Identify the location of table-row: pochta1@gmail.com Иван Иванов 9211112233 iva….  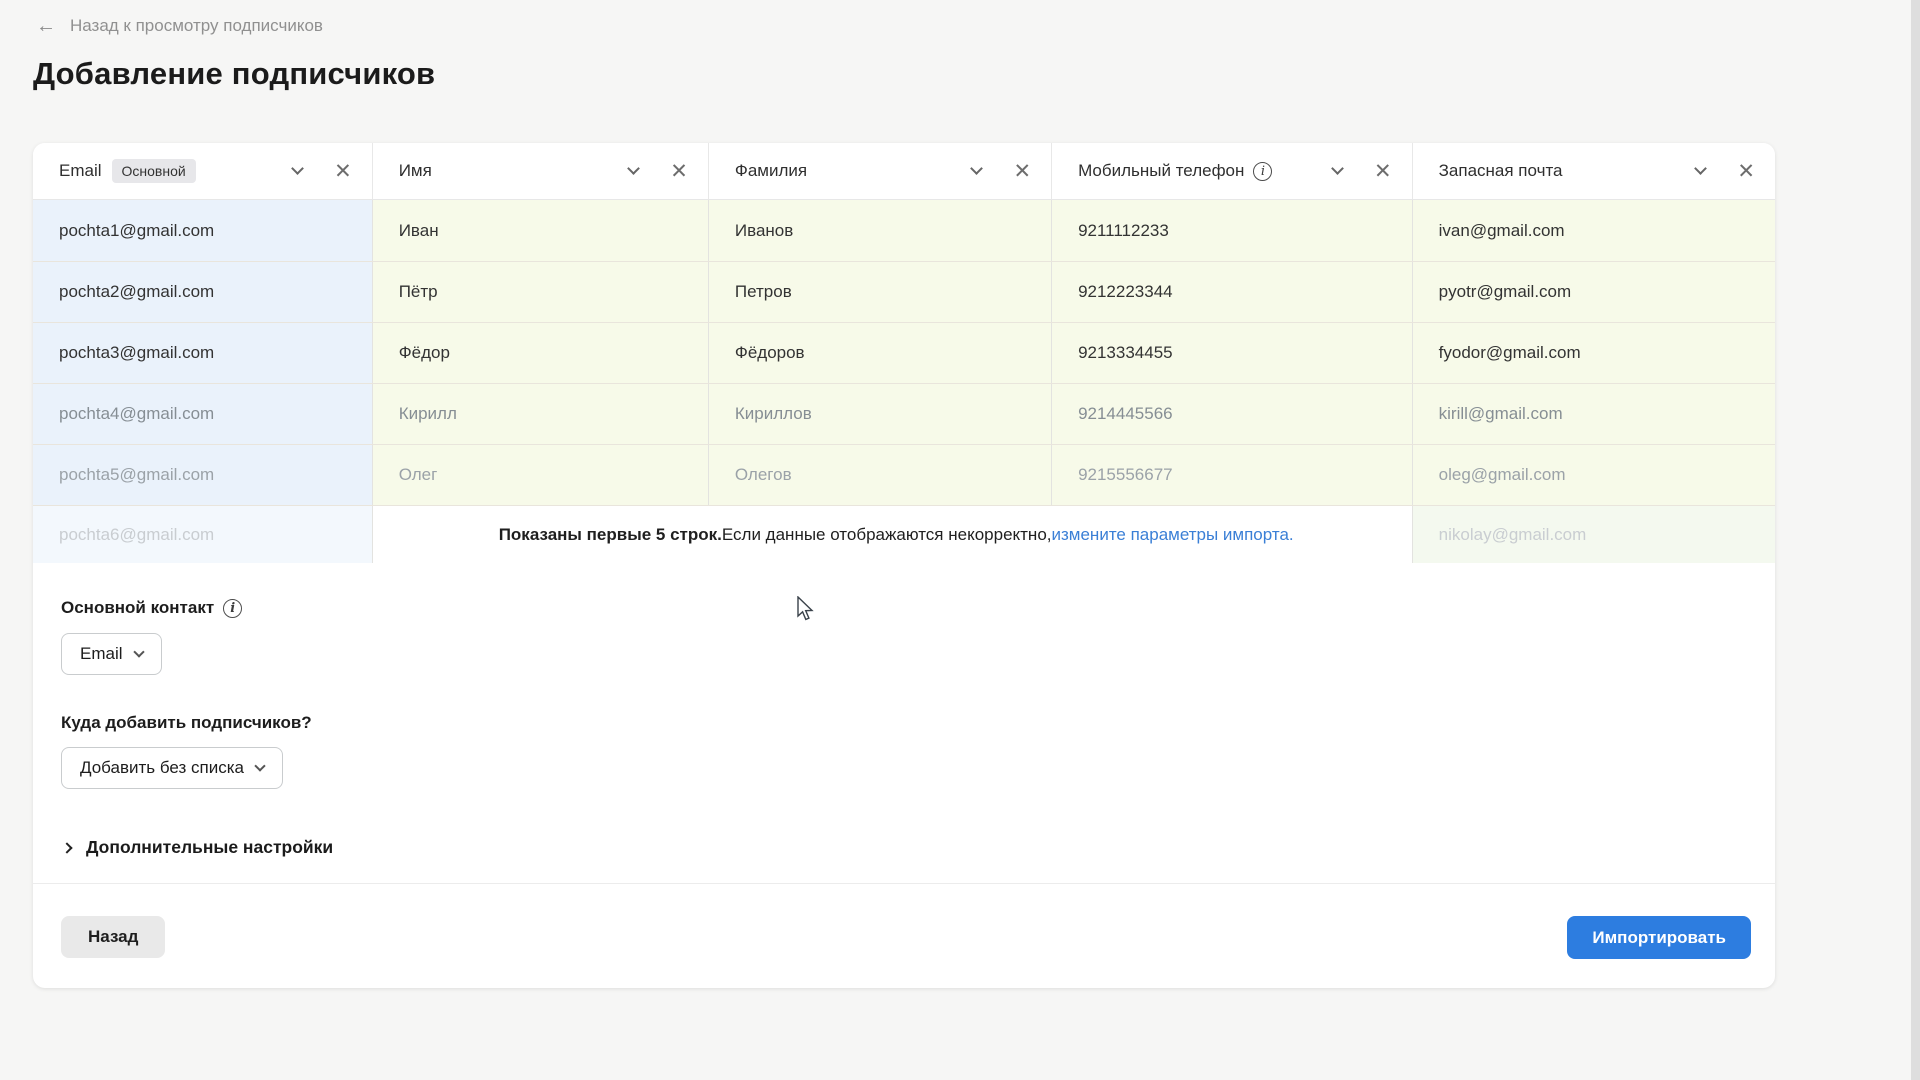
(904, 230).